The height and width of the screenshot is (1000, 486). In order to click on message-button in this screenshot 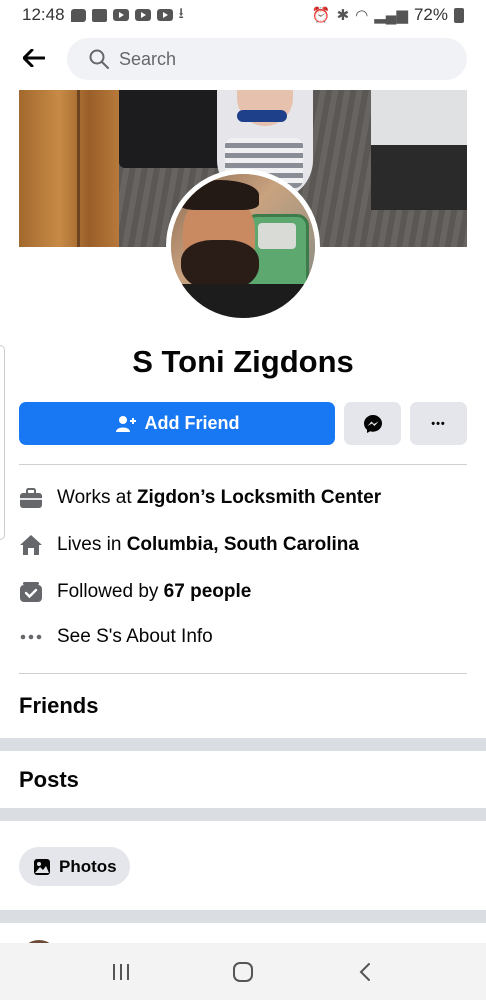, I will do `click(372, 423)`.